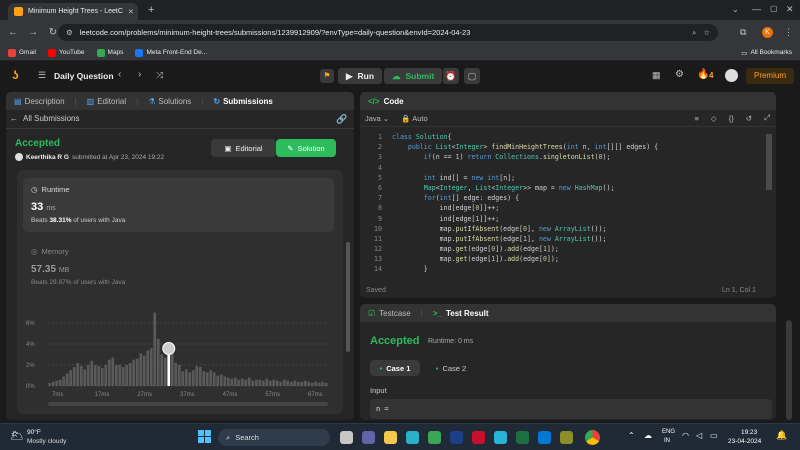 The height and width of the screenshot is (450, 800). Describe the element at coordinates (360, 76) in the screenshot. I see `run-button: ▶ Run` at that location.